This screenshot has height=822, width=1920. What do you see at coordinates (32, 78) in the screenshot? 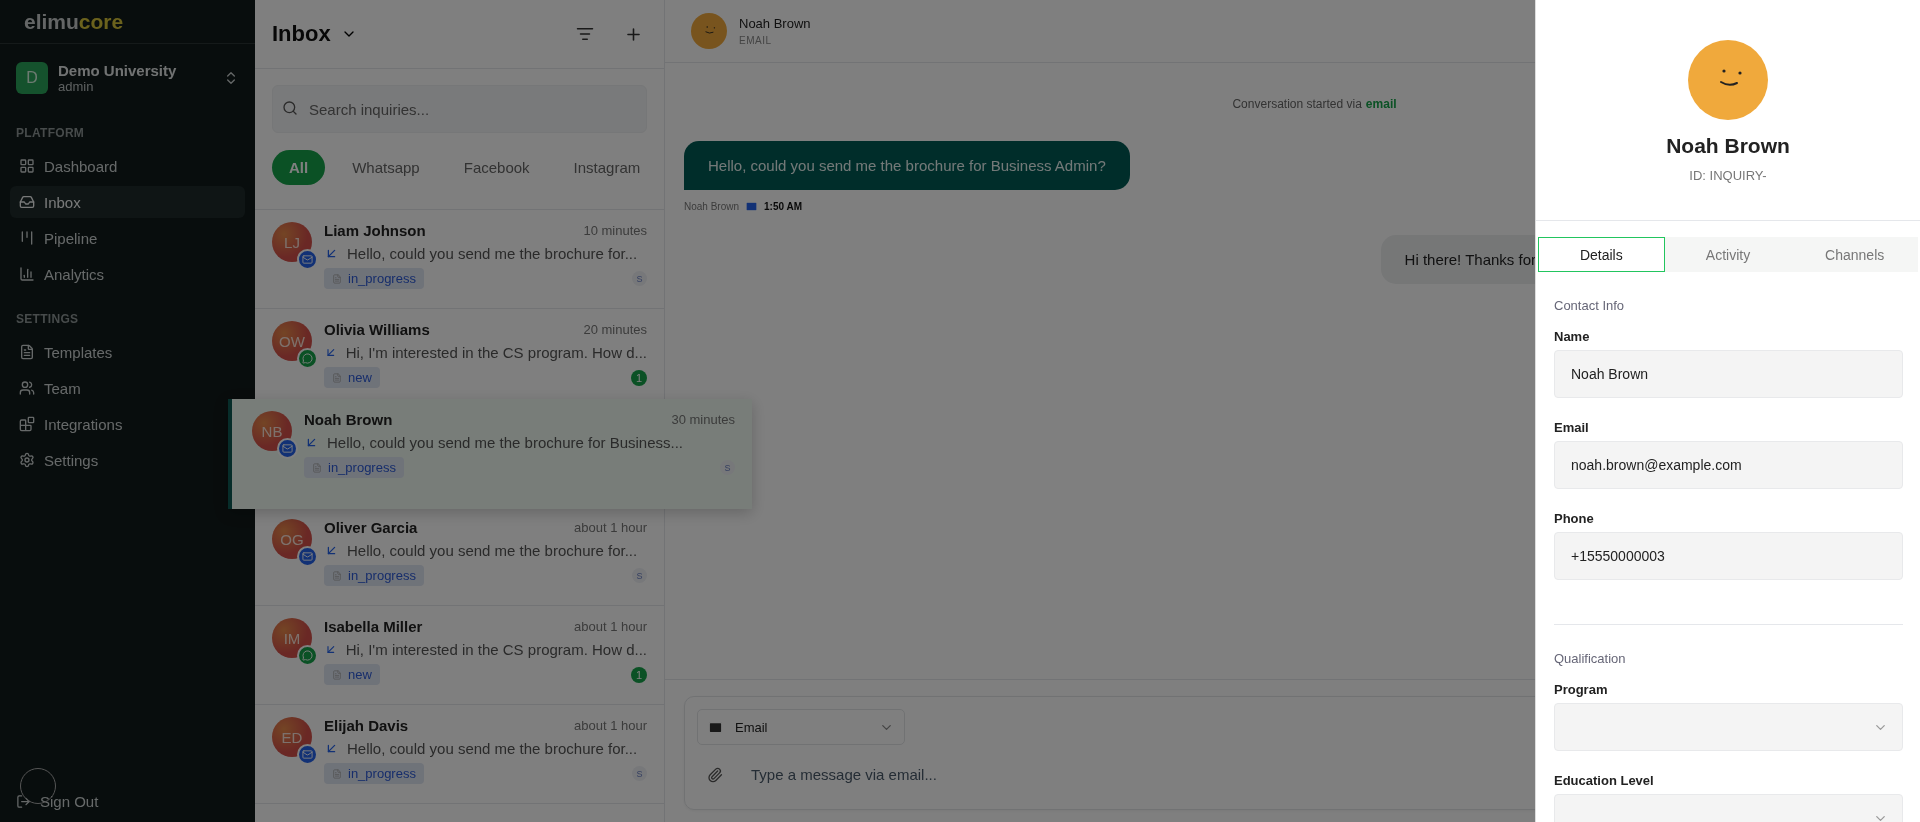
I see `org-initial: D` at bounding box center [32, 78].